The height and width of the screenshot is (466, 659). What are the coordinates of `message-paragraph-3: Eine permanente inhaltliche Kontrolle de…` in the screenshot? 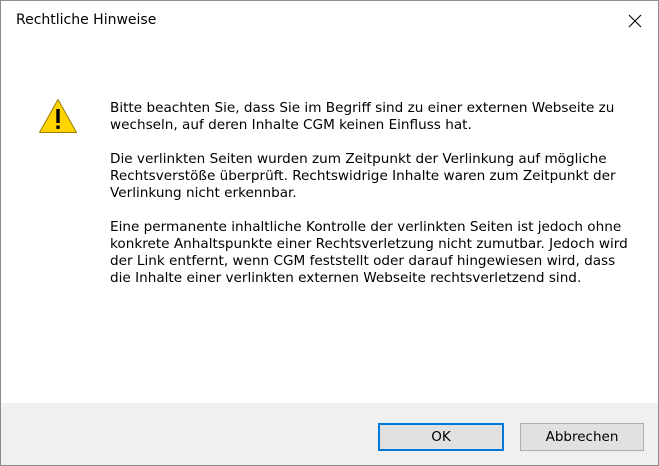 It's located at (369, 252).